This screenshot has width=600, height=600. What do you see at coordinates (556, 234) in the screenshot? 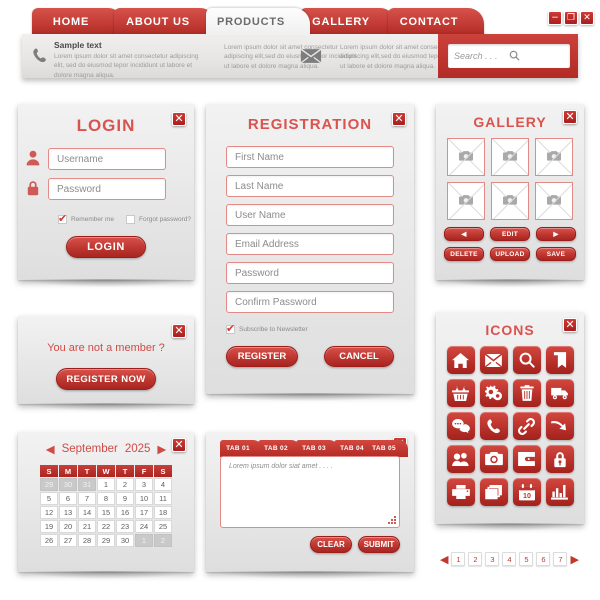
I see `gallery-next-button: ▶` at bounding box center [556, 234].